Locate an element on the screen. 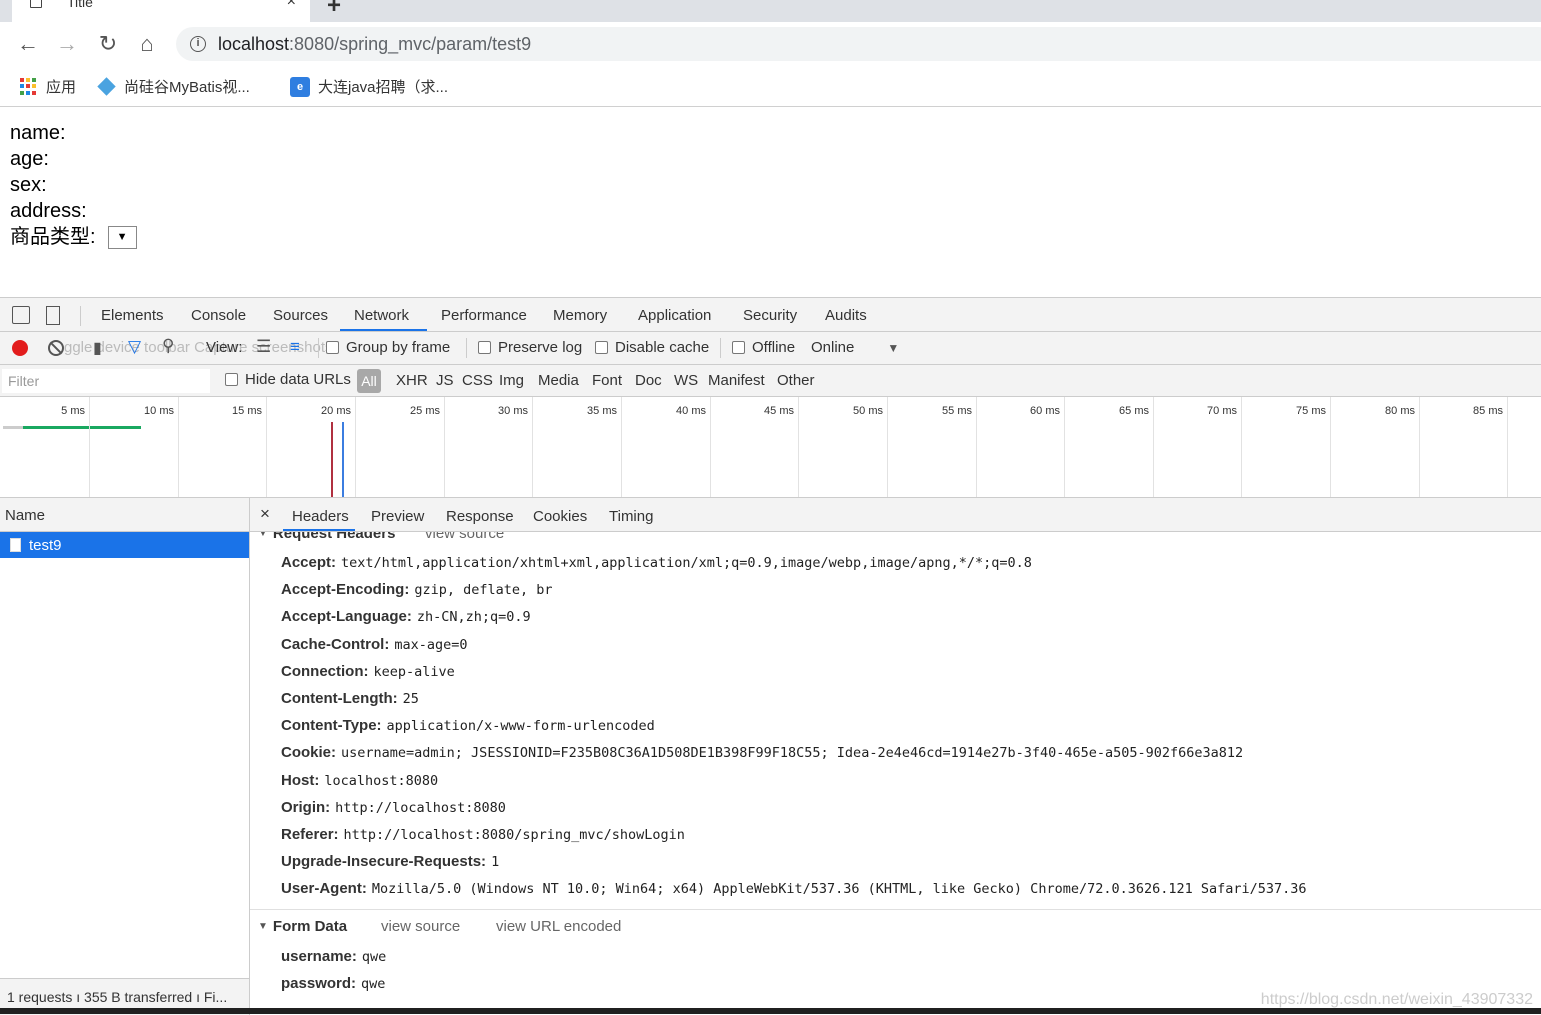  inspect-element-icon is located at coordinates (21, 315).